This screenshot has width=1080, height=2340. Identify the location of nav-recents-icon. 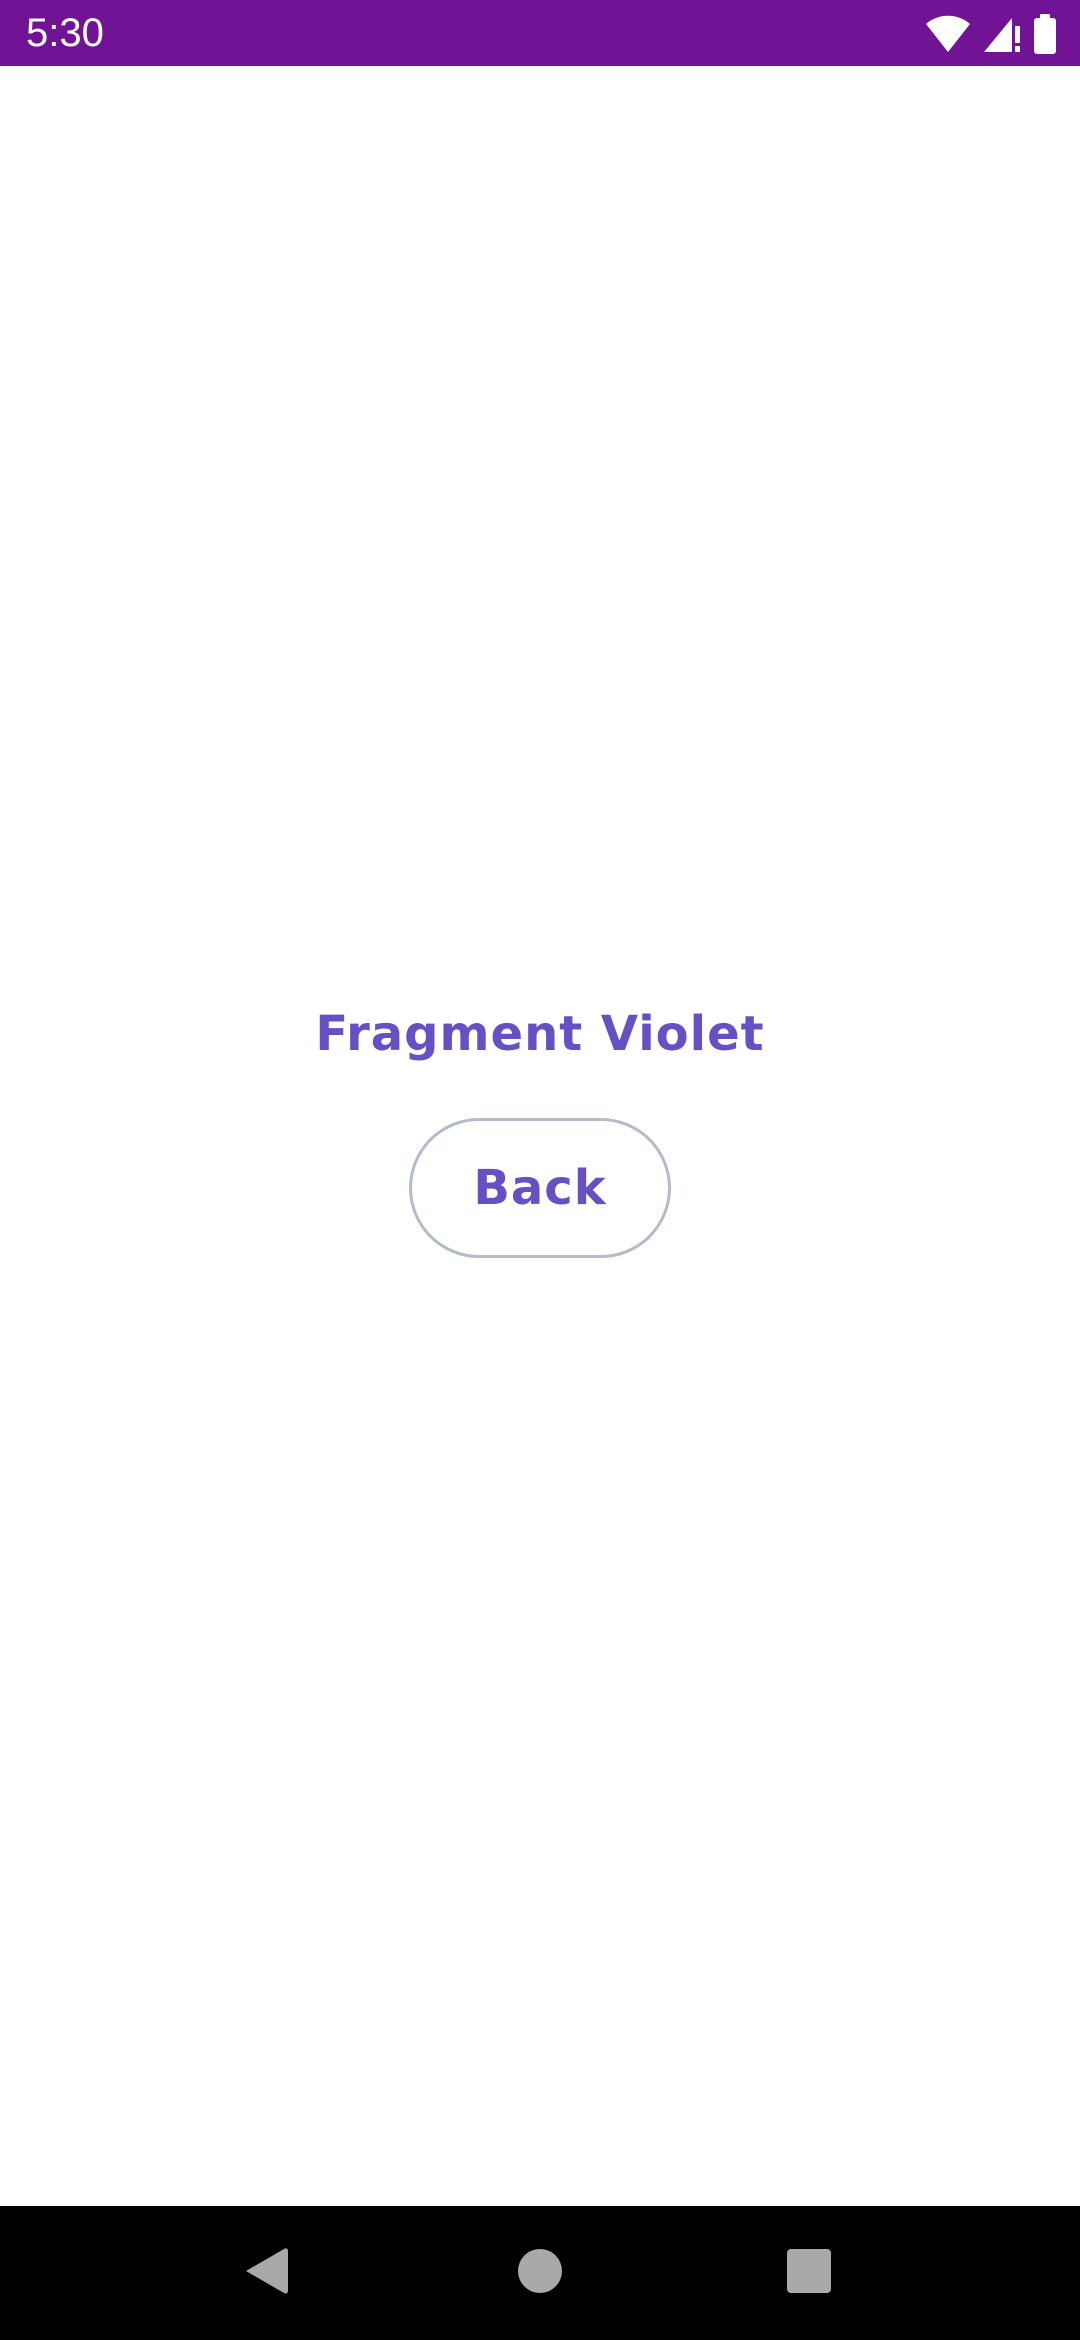
(809, 2273).